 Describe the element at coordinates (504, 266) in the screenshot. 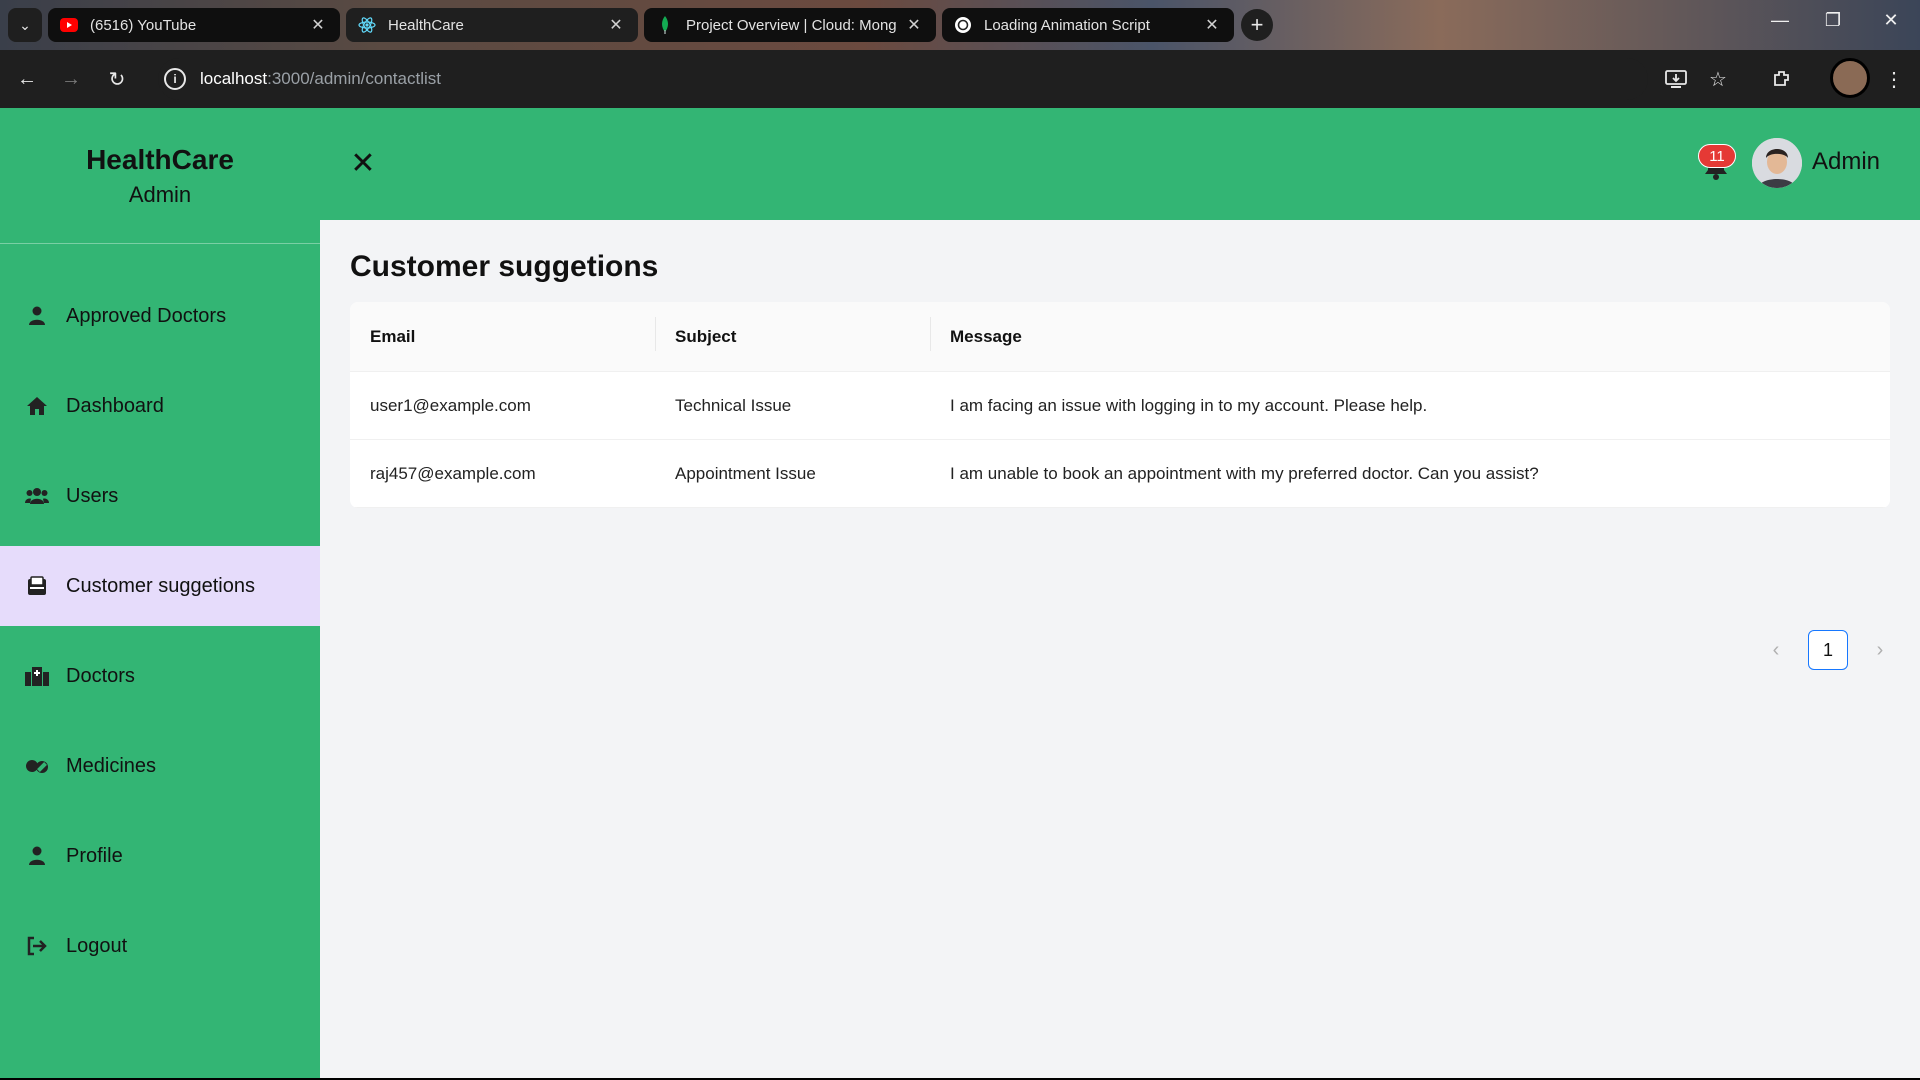

I see `page-title: Customer suggetions` at that location.